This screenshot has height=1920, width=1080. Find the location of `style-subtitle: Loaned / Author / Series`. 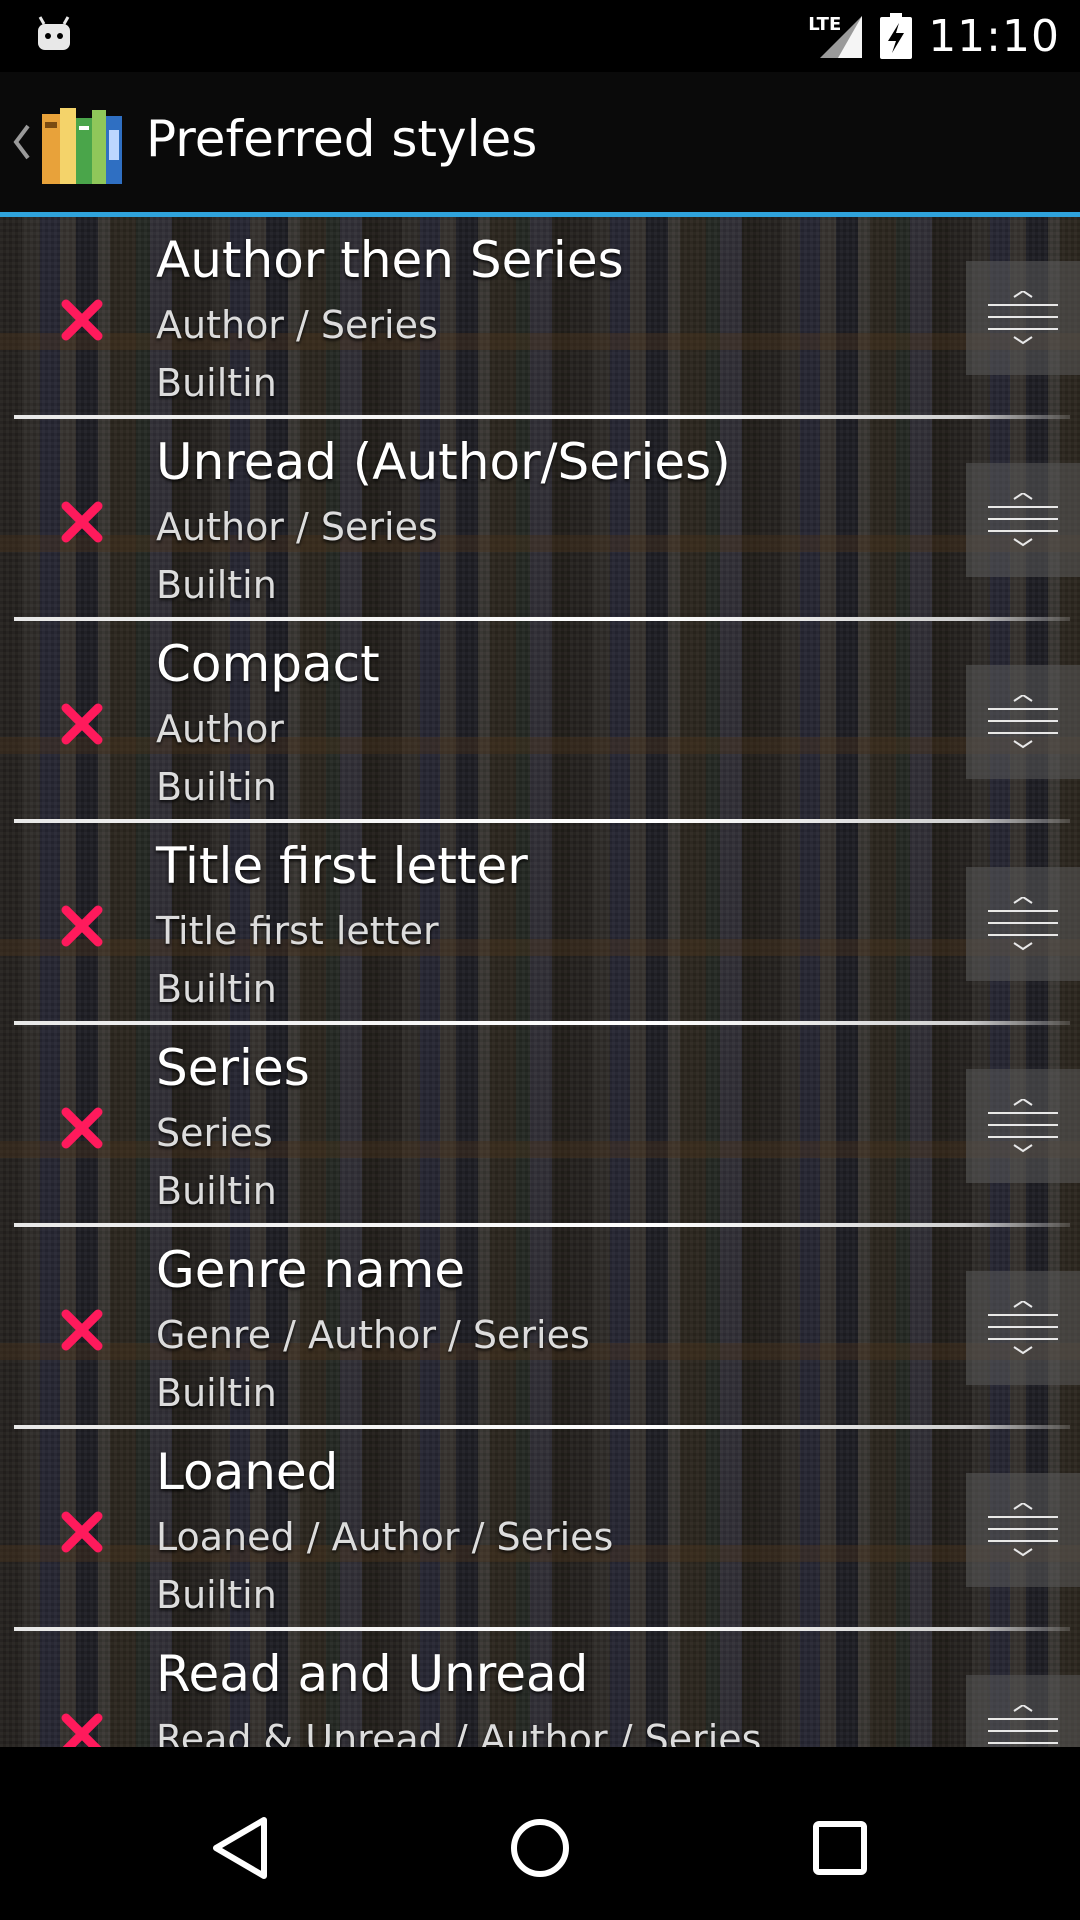

style-subtitle: Loaned / Author / Series is located at coordinates (385, 1537).